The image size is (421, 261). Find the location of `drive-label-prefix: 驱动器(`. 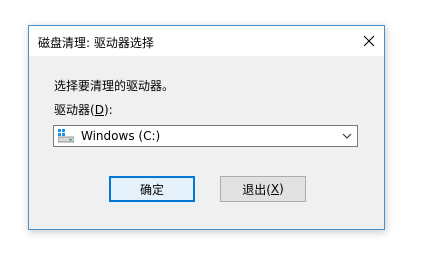

drive-label-prefix: 驱动器( is located at coordinates (74, 110).